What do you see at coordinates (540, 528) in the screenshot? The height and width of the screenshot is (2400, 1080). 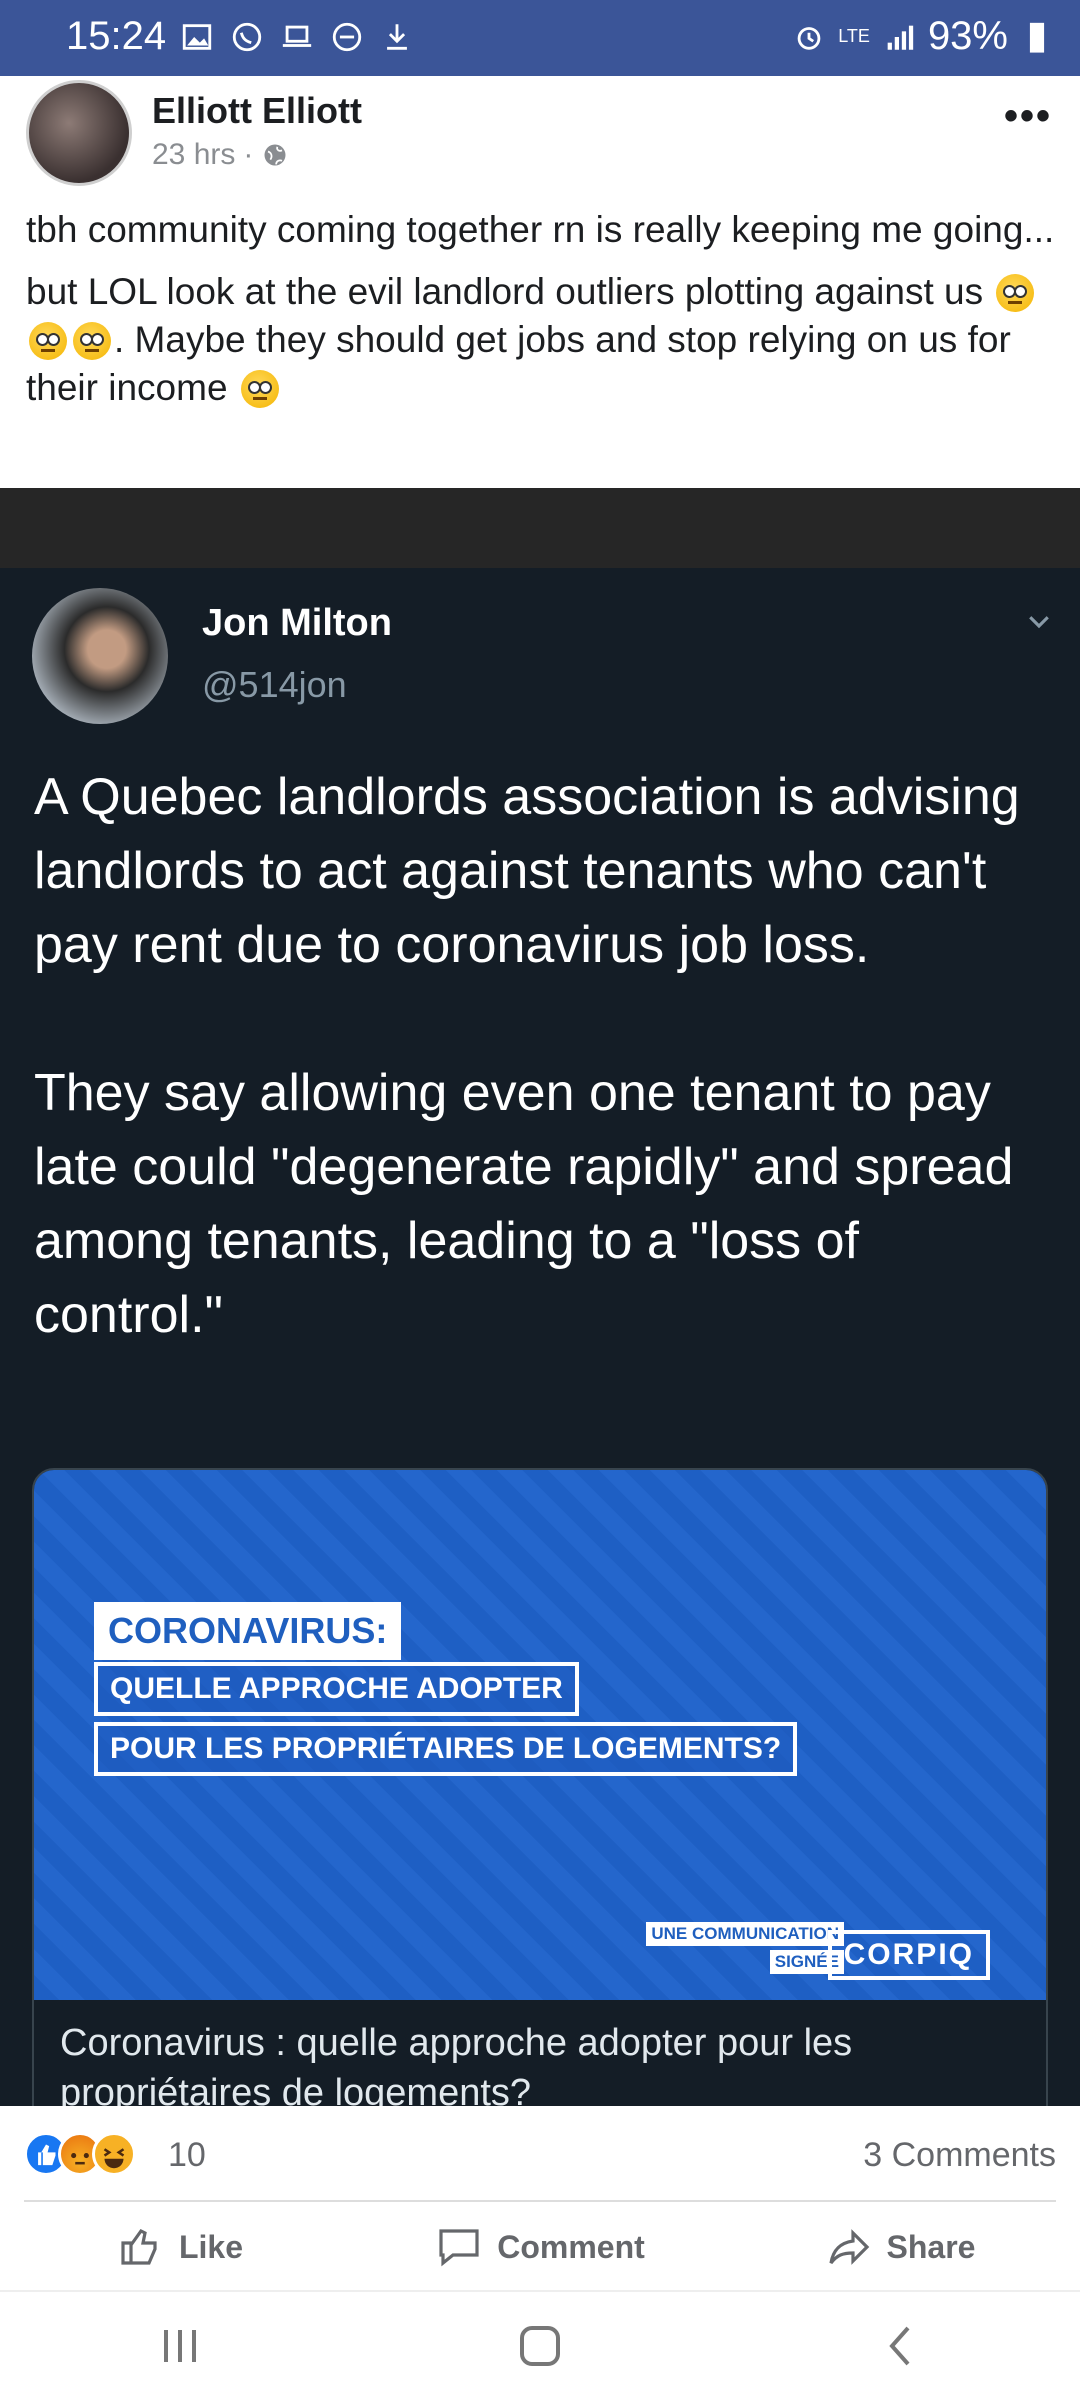 I see `image-top-bar` at bounding box center [540, 528].